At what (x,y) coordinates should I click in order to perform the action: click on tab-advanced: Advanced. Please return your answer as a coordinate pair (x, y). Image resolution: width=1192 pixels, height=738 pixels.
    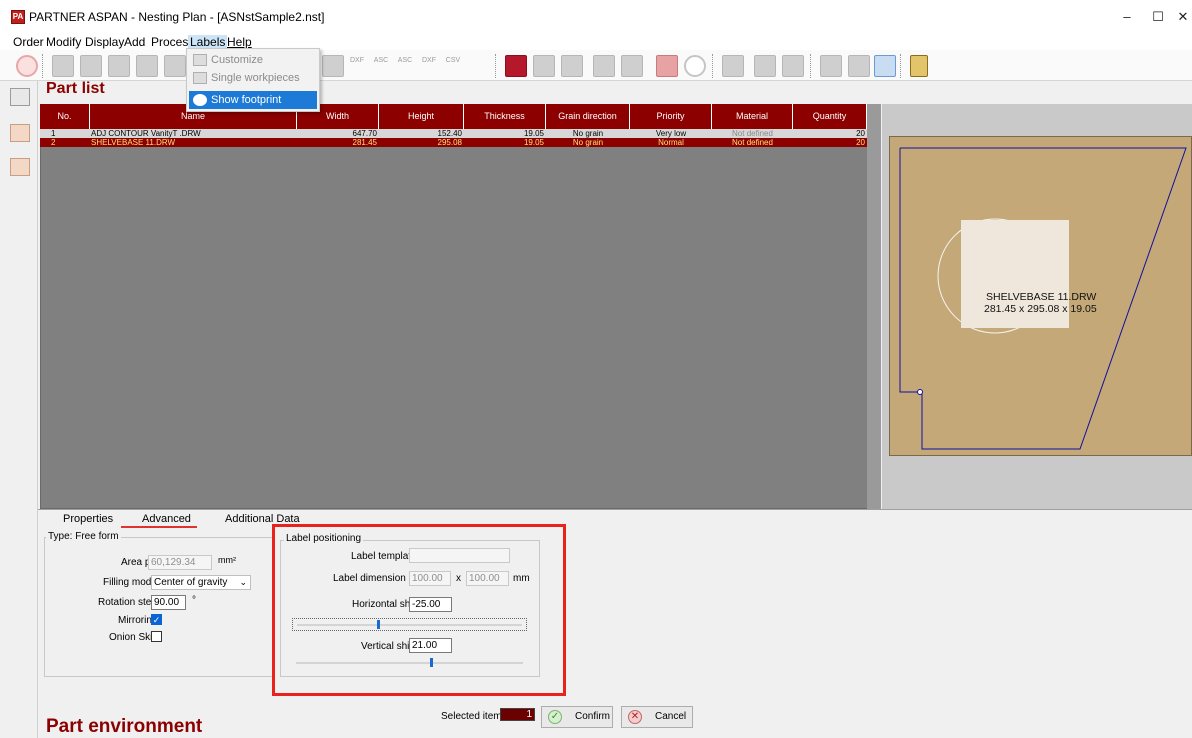
    Looking at the image, I should click on (166, 519).